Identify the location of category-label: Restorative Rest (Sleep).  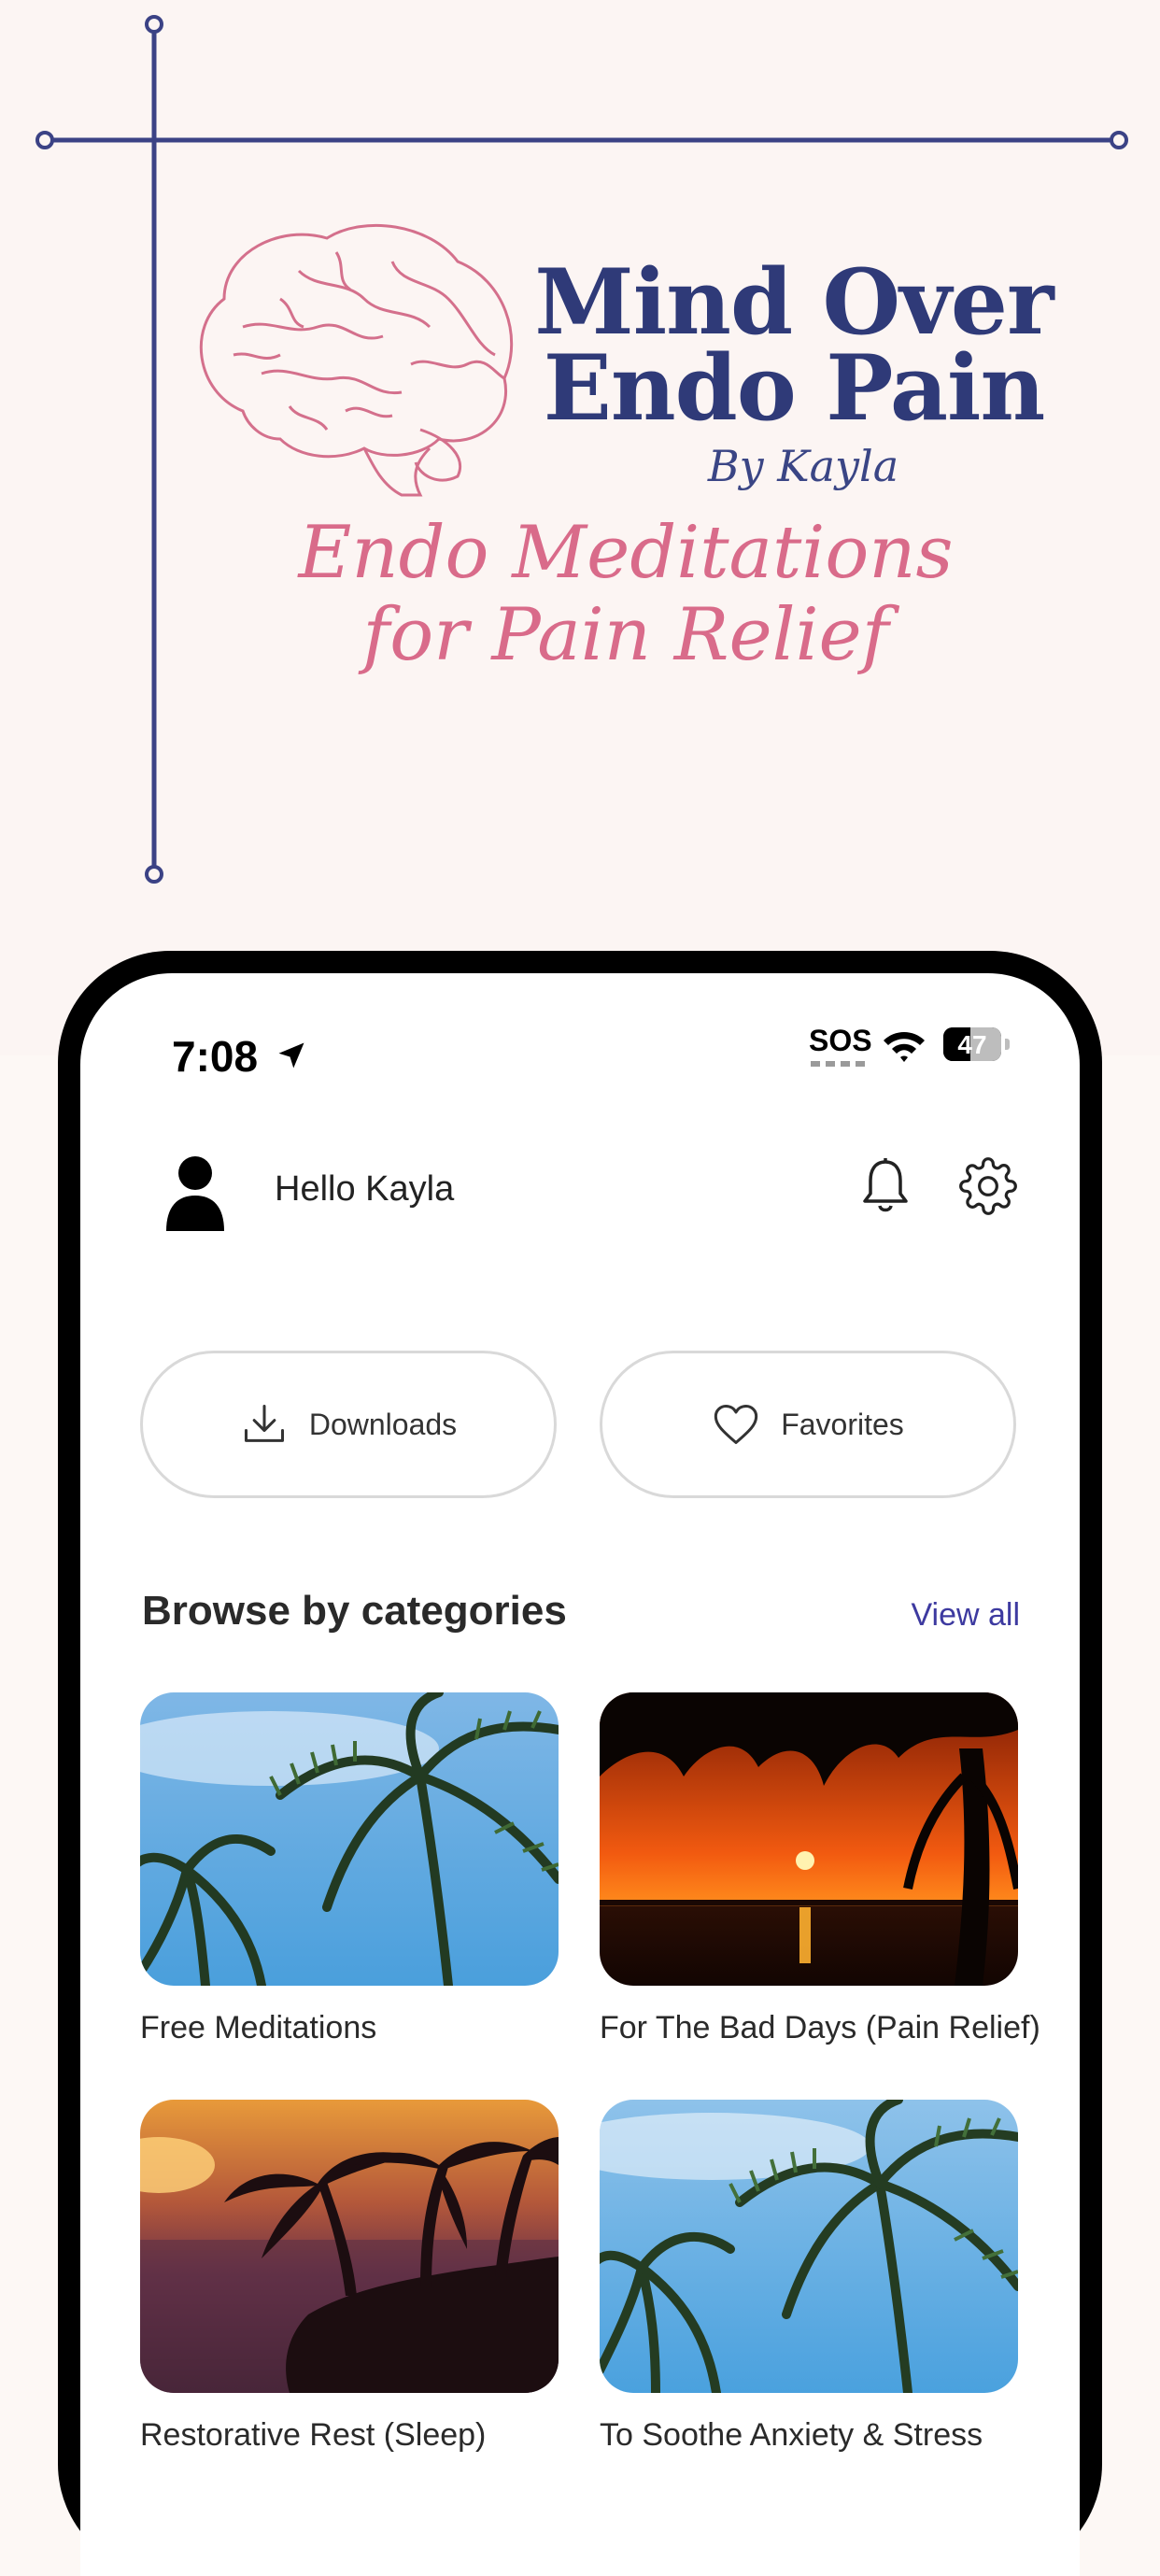
(313, 2435).